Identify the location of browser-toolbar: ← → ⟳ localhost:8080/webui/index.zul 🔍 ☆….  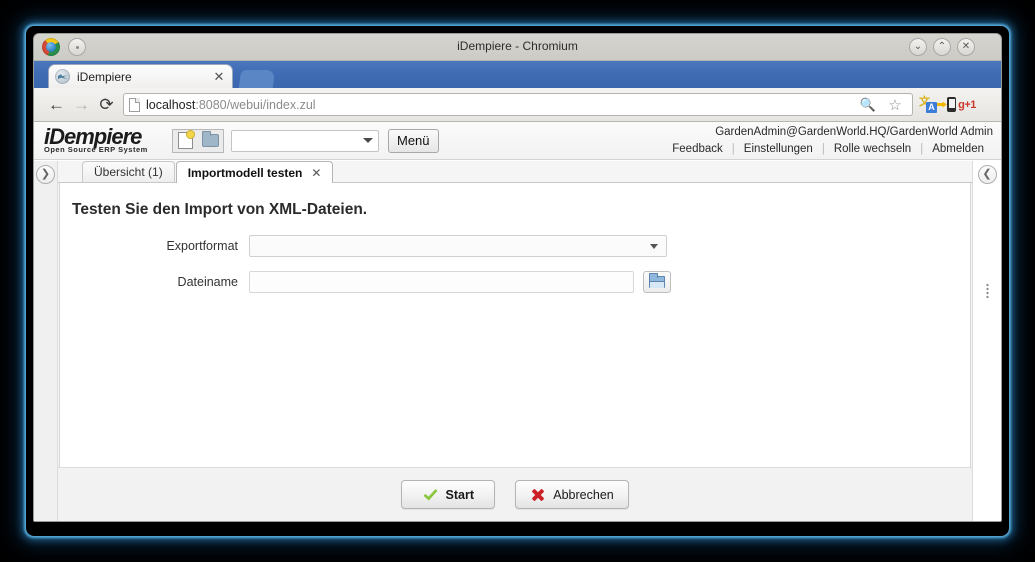
(517, 105).